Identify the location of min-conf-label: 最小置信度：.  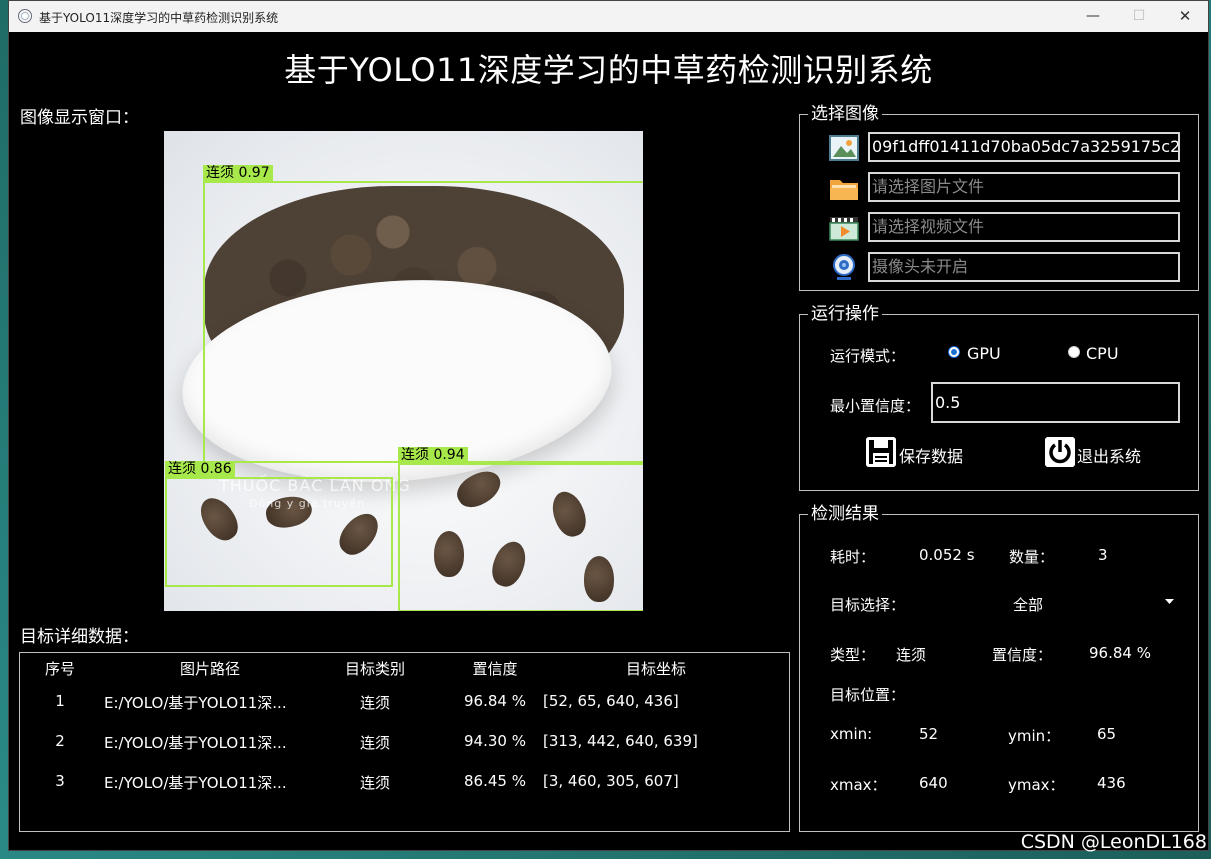
(875, 406).